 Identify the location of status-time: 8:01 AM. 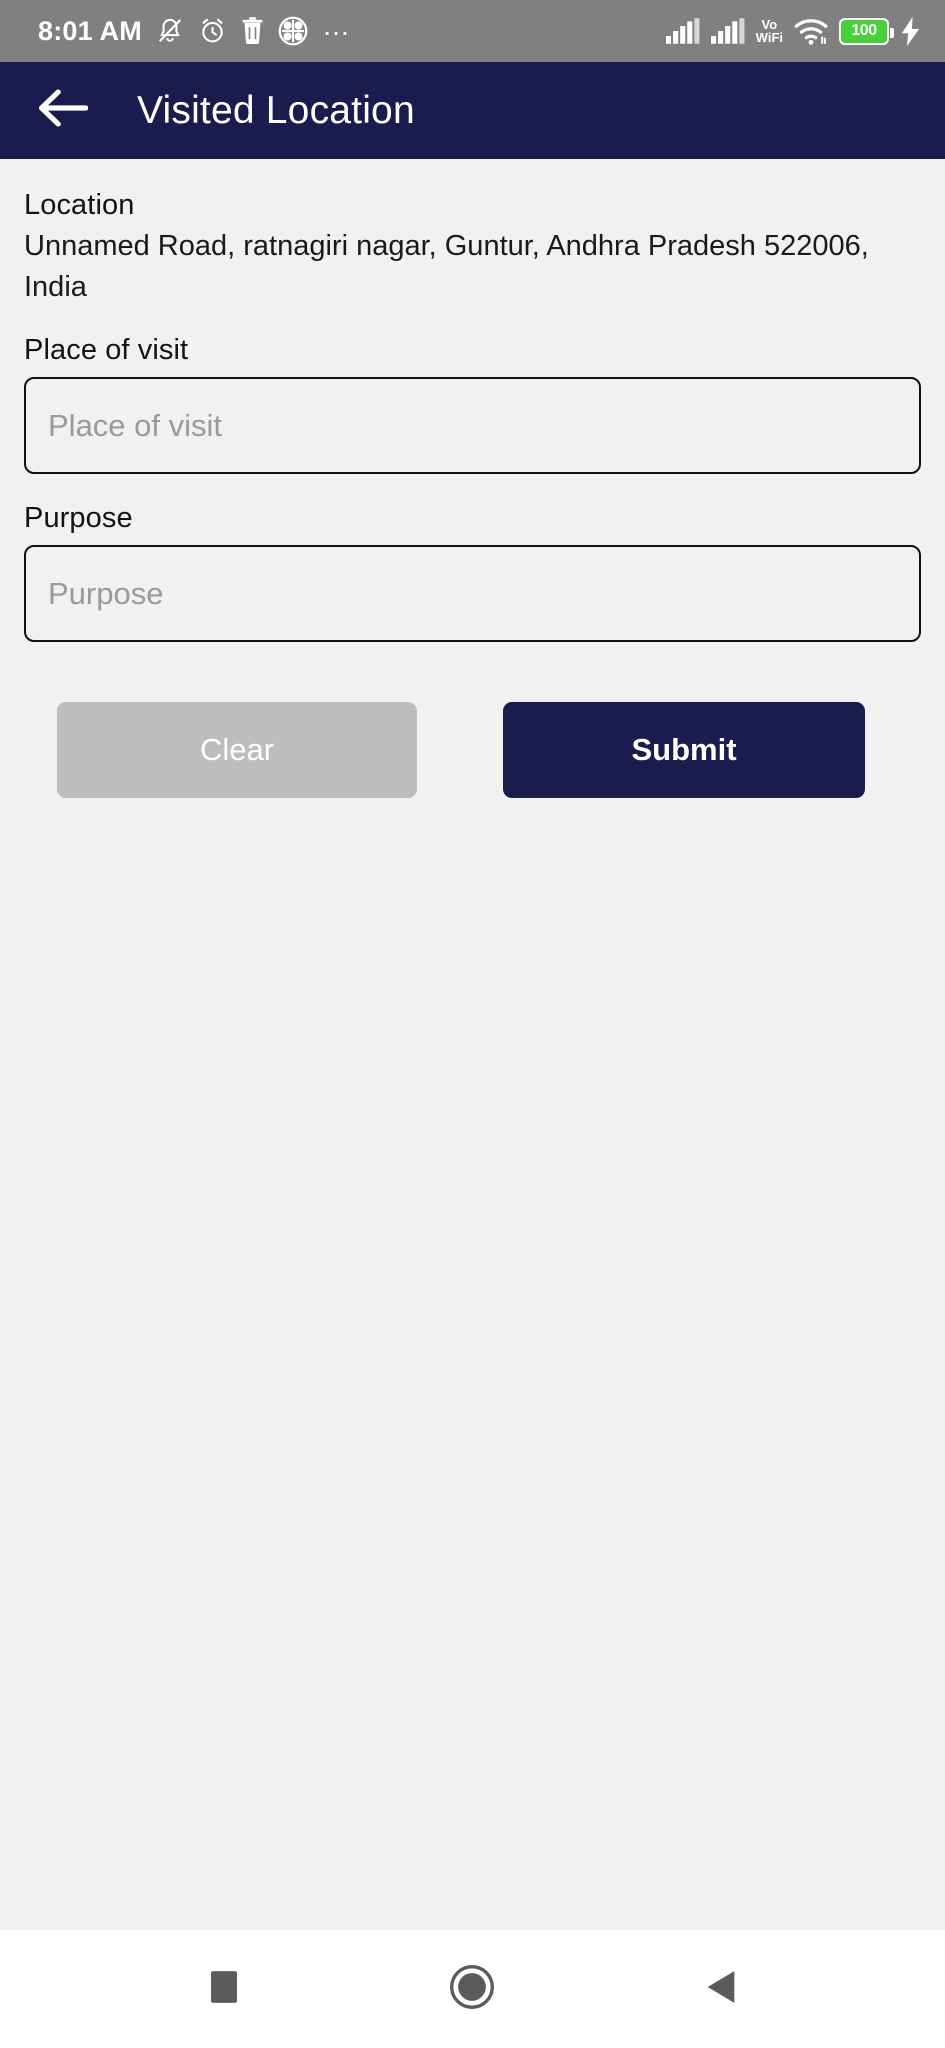
(90, 30).